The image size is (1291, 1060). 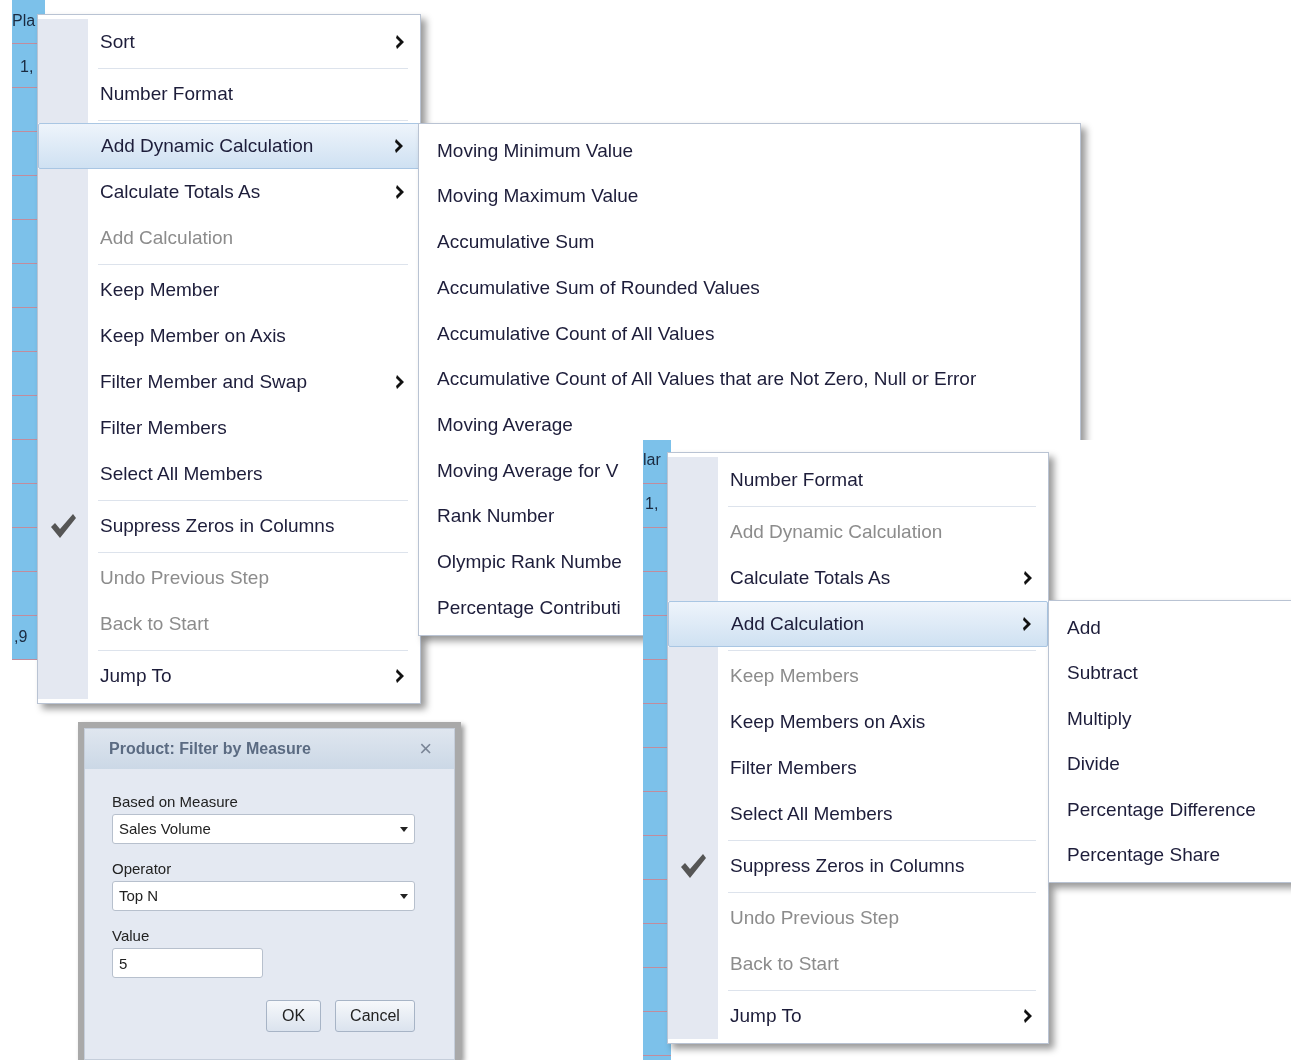 What do you see at coordinates (21, 637) in the screenshot?
I see `table-cell-text: ,9` at bounding box center [21, 637].